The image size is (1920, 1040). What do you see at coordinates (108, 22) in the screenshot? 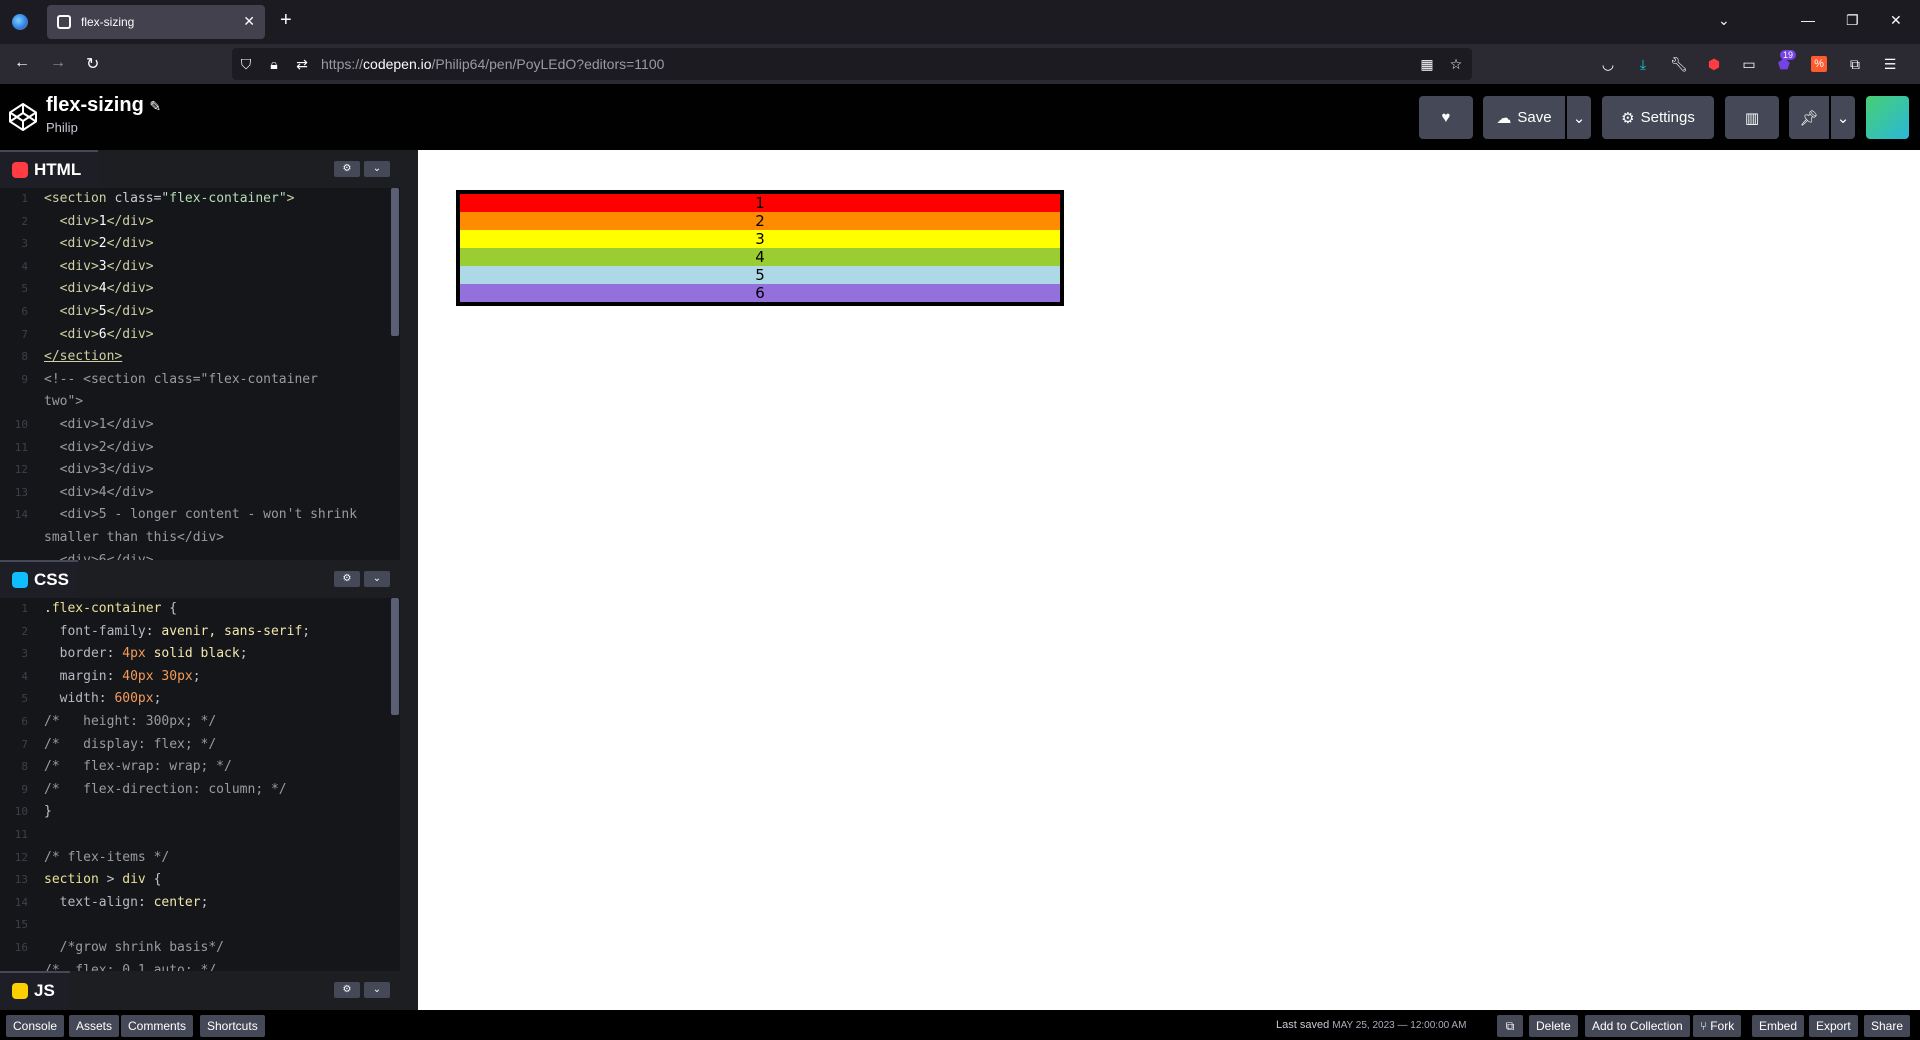
I see `browser-tab-title: flex-sizing` at bounding box center [108, 22].